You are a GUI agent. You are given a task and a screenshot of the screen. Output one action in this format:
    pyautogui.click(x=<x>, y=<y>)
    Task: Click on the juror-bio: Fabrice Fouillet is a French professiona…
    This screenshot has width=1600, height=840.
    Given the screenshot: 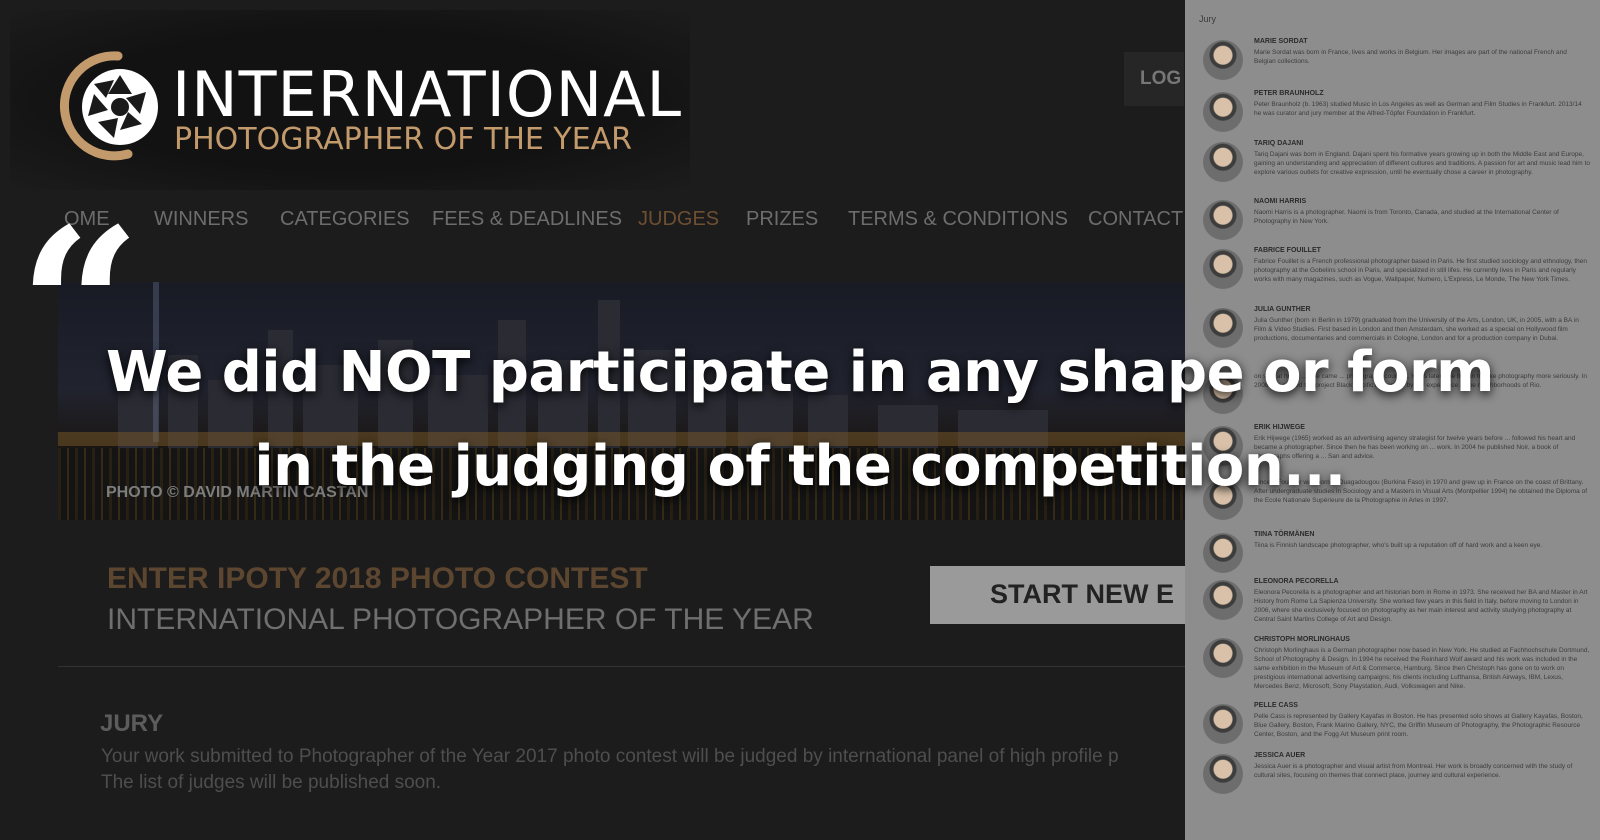 What is the action you would take?
    pyautogui.click(x=1421, y=270)
    